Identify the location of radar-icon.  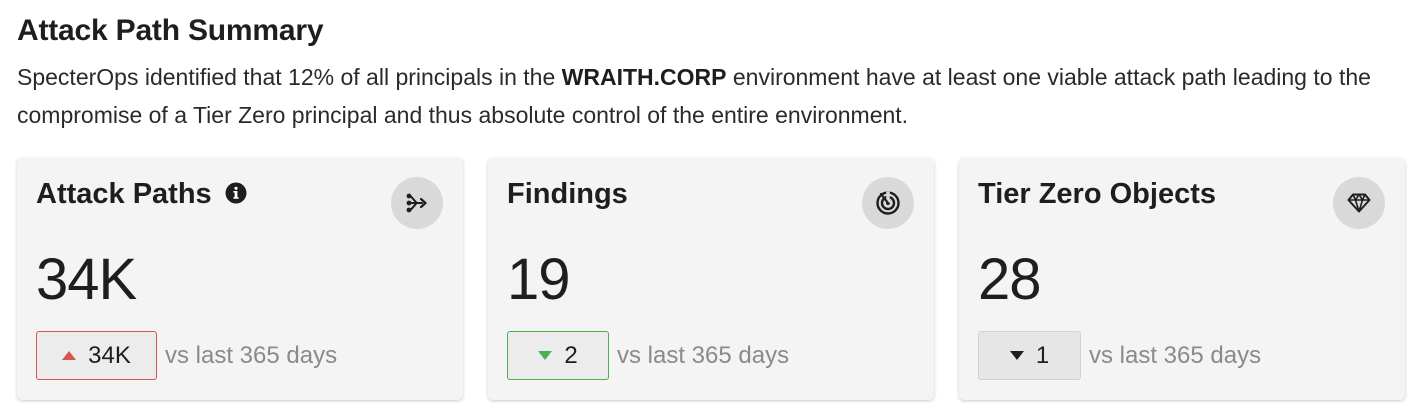
(888, 203).